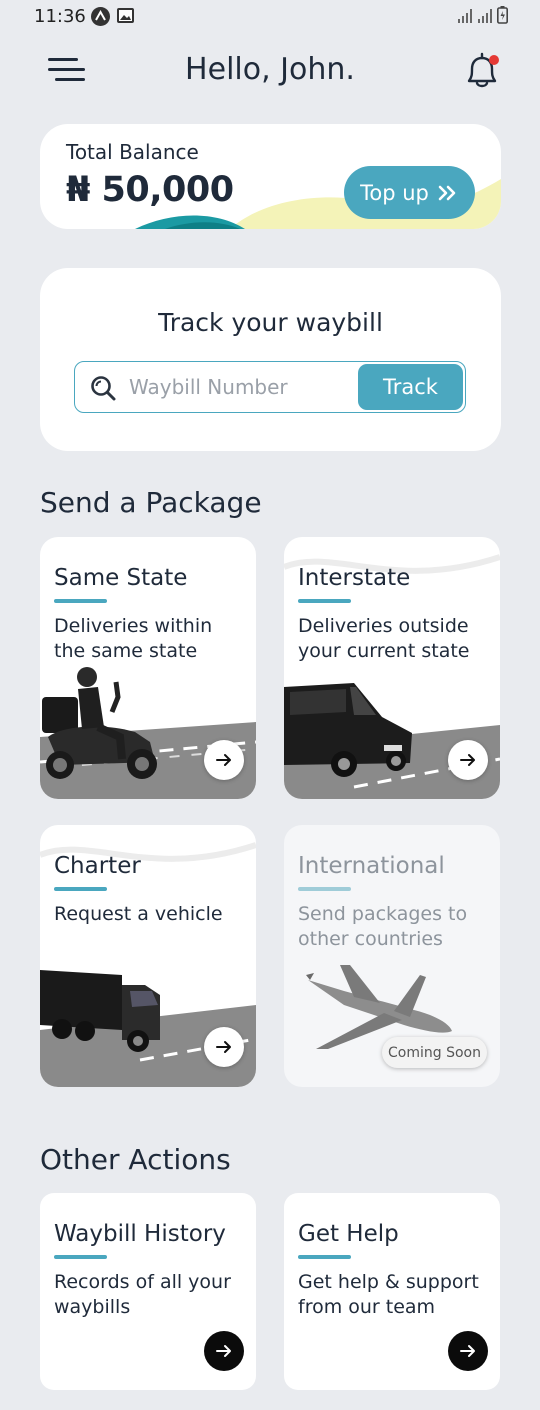  Describe the element at coordinates (384, 638) in the screenshot. I see `interstate-description: Deliveries outside your current state` at that location.